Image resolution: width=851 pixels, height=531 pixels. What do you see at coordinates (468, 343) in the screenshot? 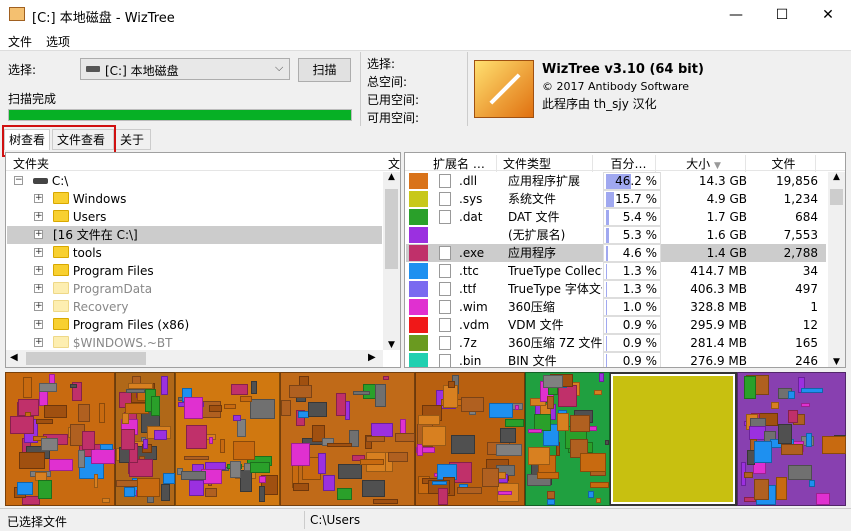
I see `ext-name: .7z` at bounding box center [468, 343].